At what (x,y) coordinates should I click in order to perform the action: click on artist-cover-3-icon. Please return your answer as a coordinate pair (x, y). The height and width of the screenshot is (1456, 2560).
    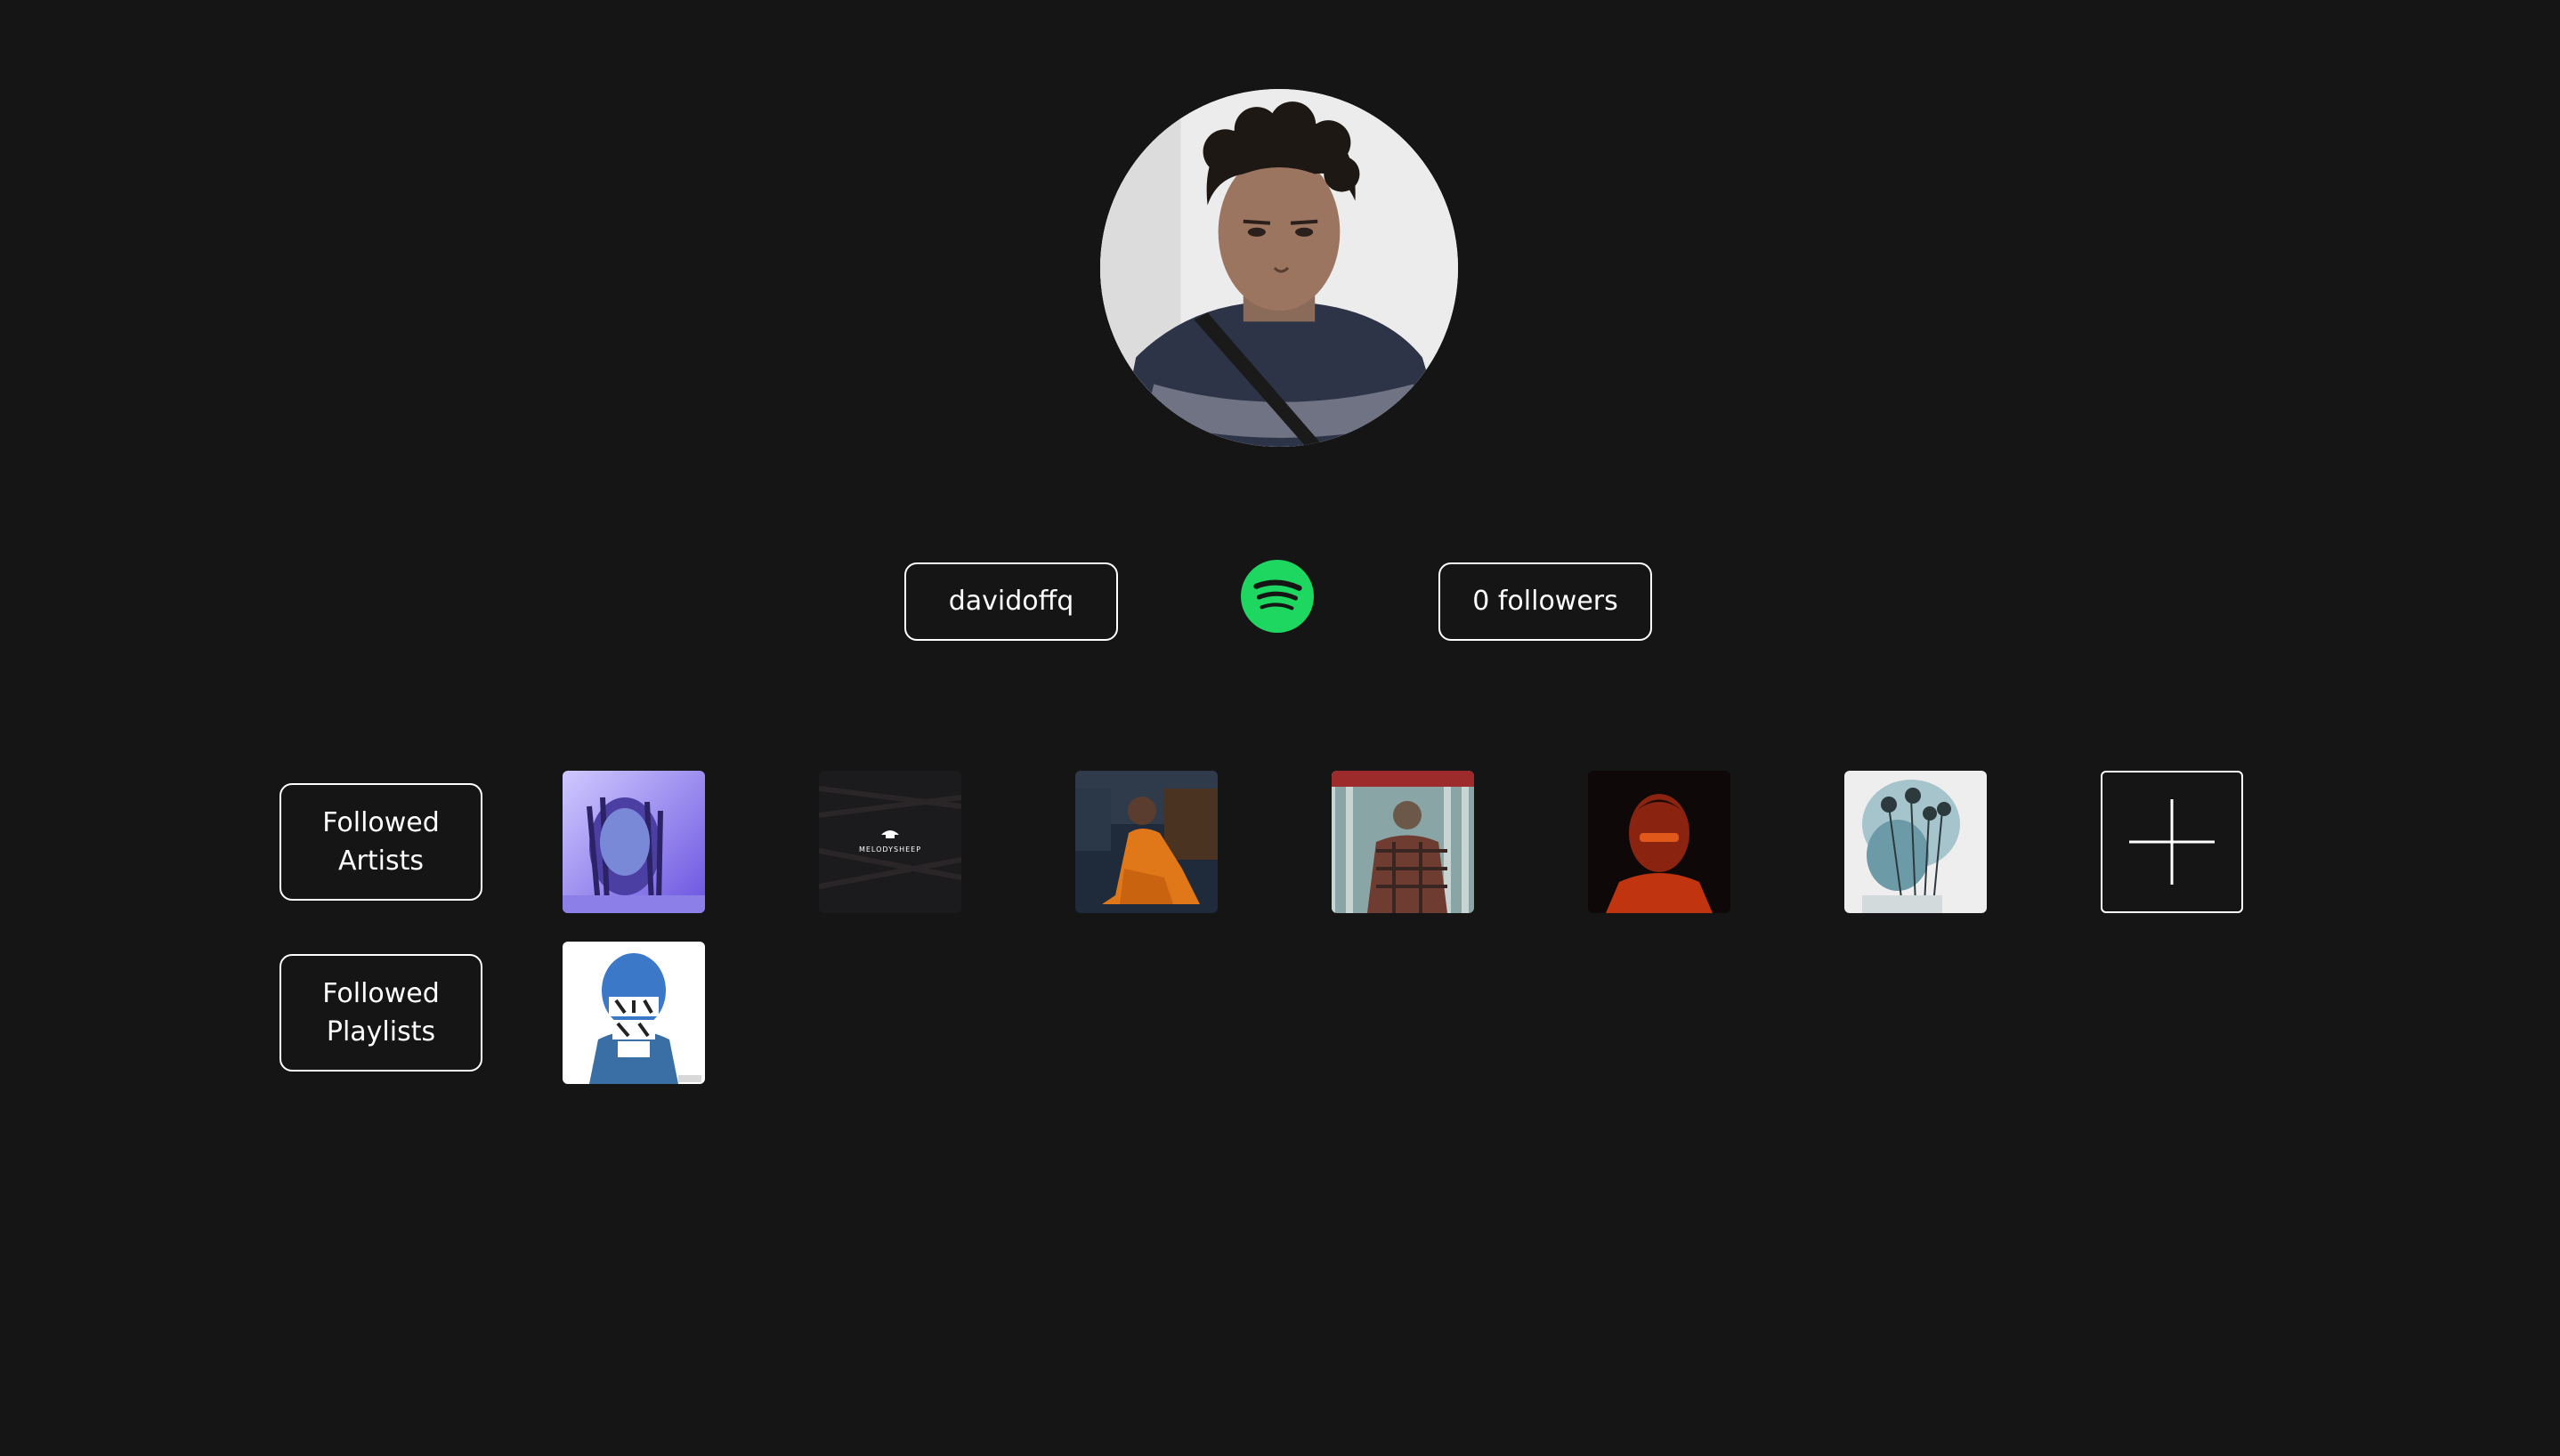
    Looking at the image, I should click on (1147, 842).